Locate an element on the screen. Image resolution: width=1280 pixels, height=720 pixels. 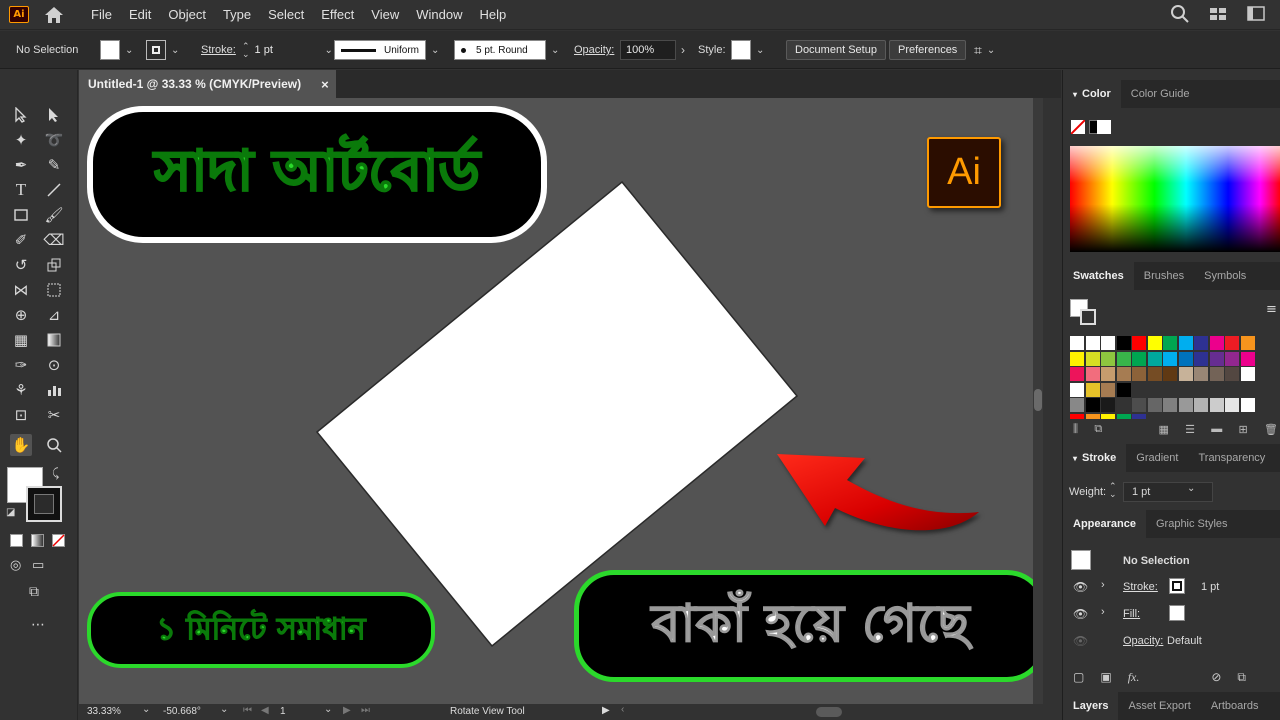
swatch-stroke-indicator is located at coordinates (1088, 317).